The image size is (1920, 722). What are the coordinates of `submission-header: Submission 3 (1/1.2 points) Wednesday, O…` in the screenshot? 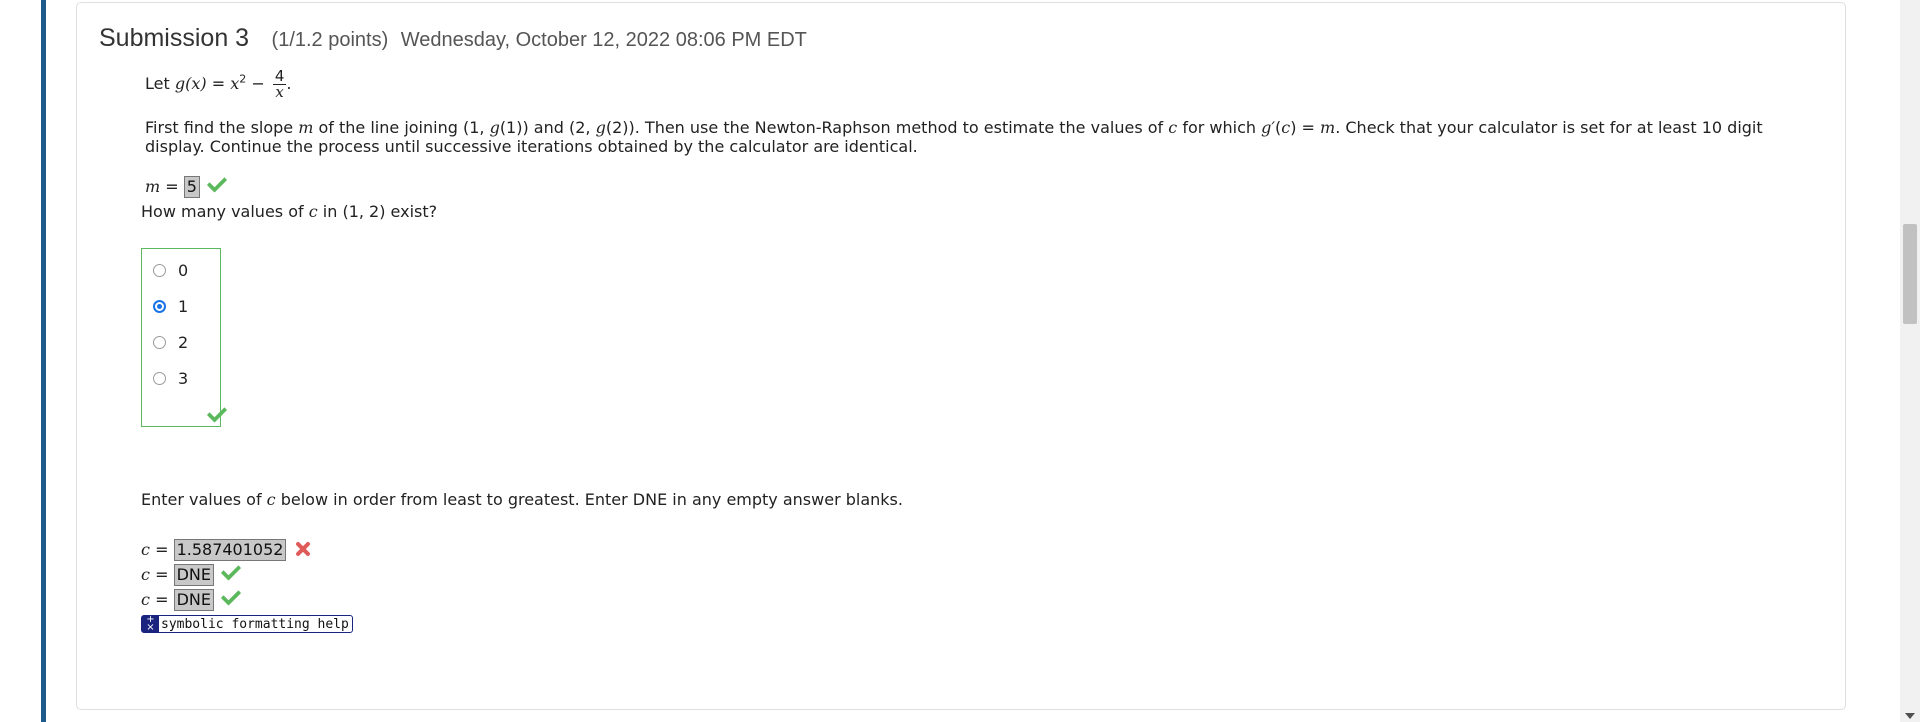 It's located at (453, 38).